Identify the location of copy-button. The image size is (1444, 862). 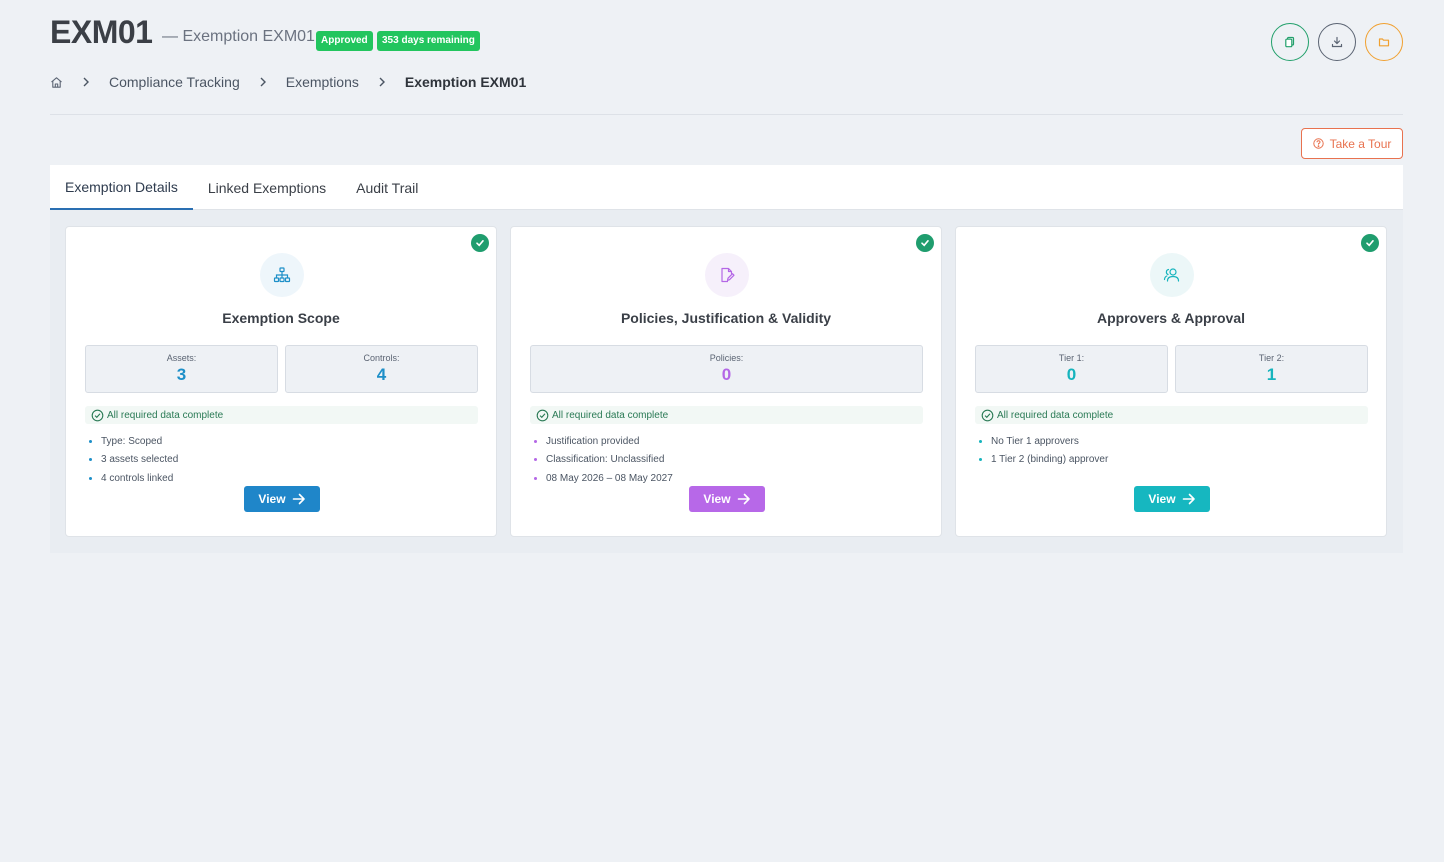
(1290, 42).